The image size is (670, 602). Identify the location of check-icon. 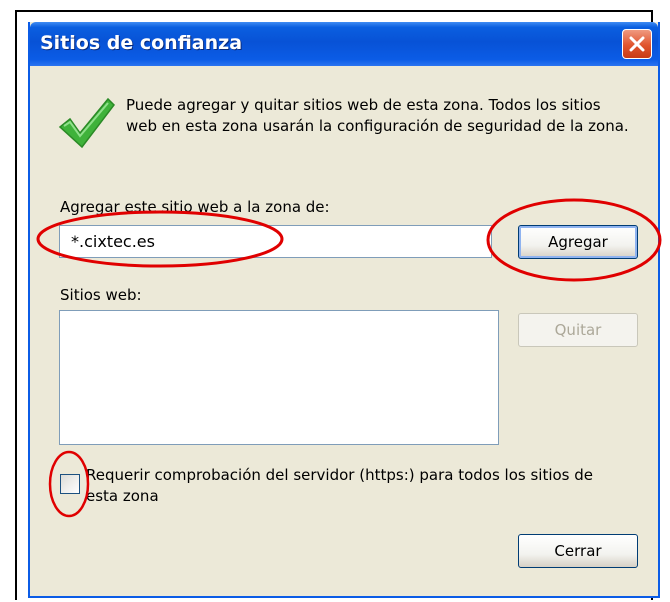
(86, 123).